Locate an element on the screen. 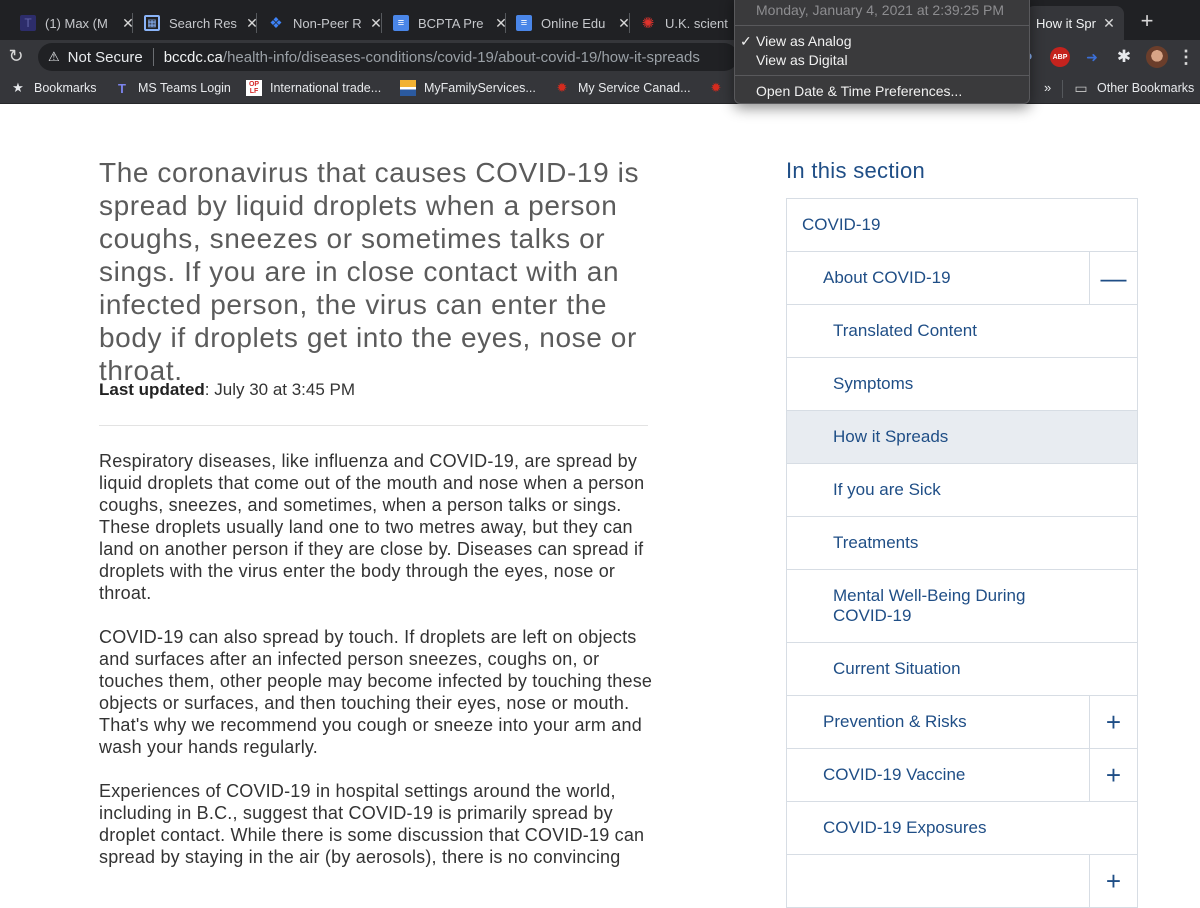 The height and width of the screenshot is (908, 1200). nav-item-label: COVID-19 is located at coordinates (841, 224).